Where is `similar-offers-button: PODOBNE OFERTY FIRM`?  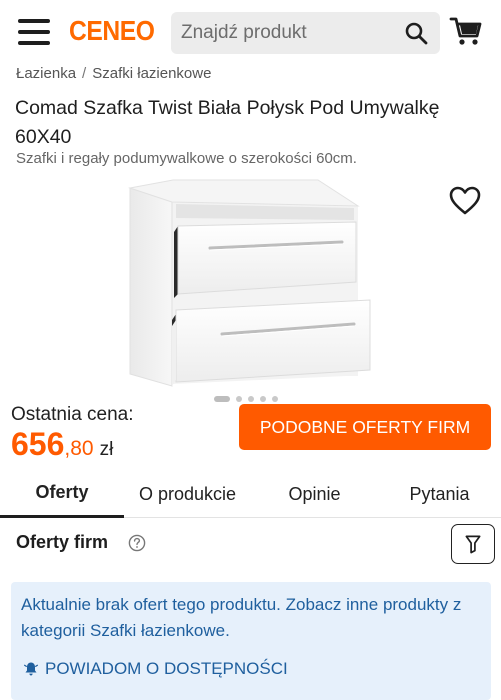
similar-offers-button: PODOBNE OFERTY FIRM is located at coordinates (365, 427).